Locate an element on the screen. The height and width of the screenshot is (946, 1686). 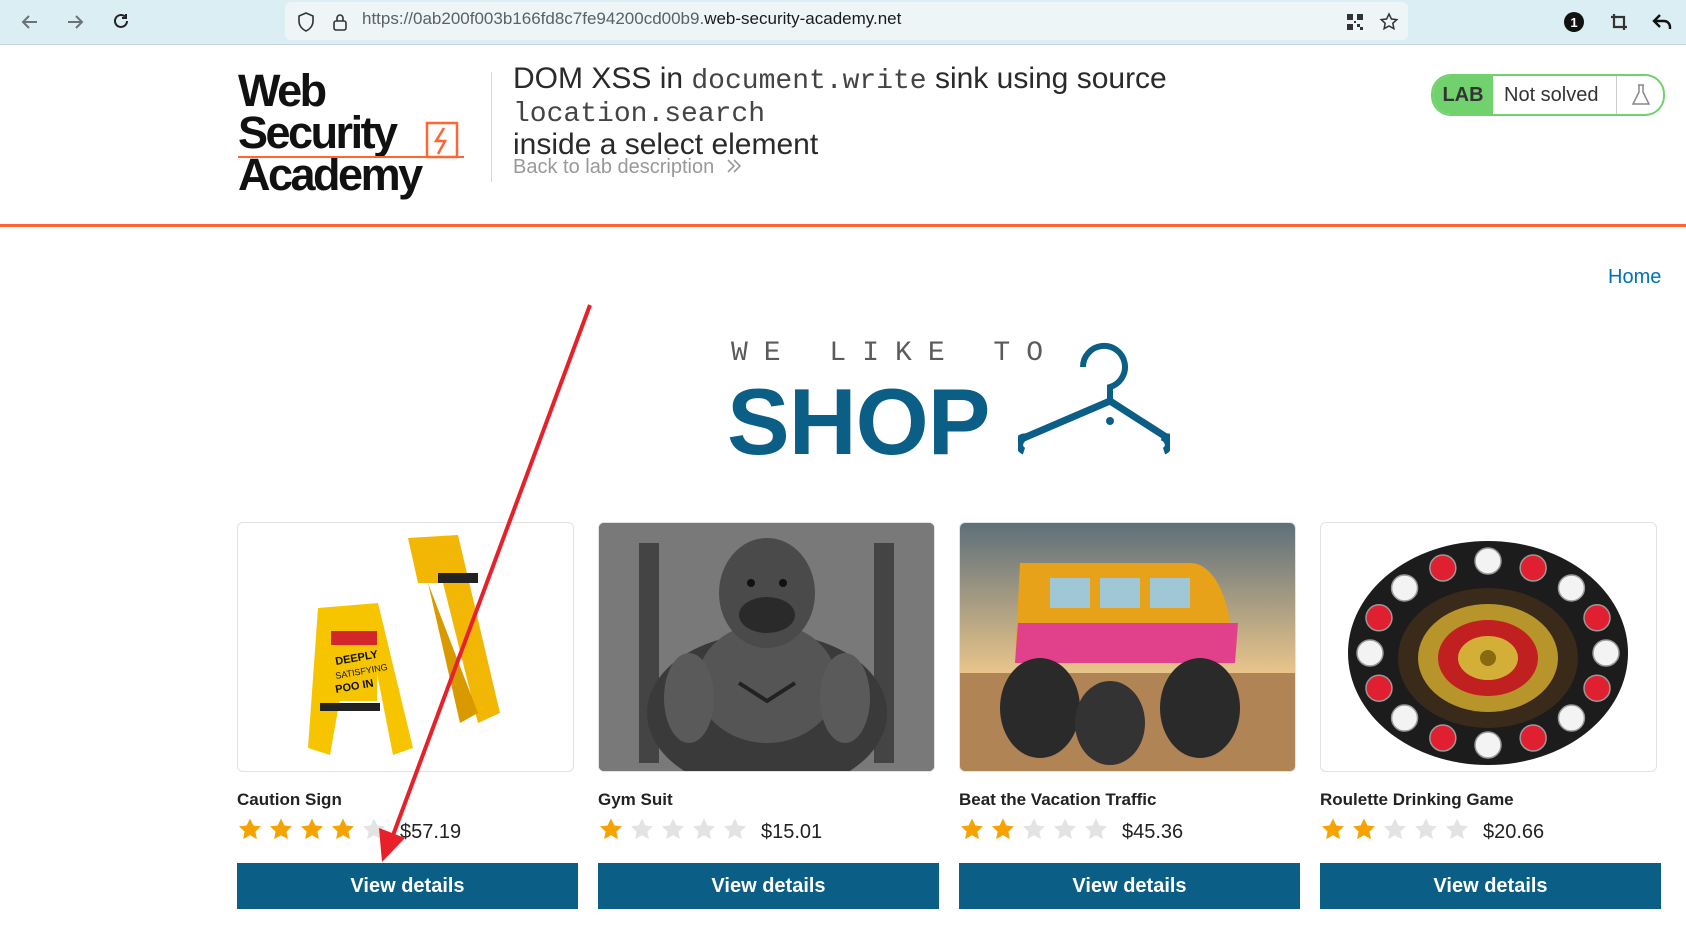
qr-code-icon is located at coordinates (1355, 22).